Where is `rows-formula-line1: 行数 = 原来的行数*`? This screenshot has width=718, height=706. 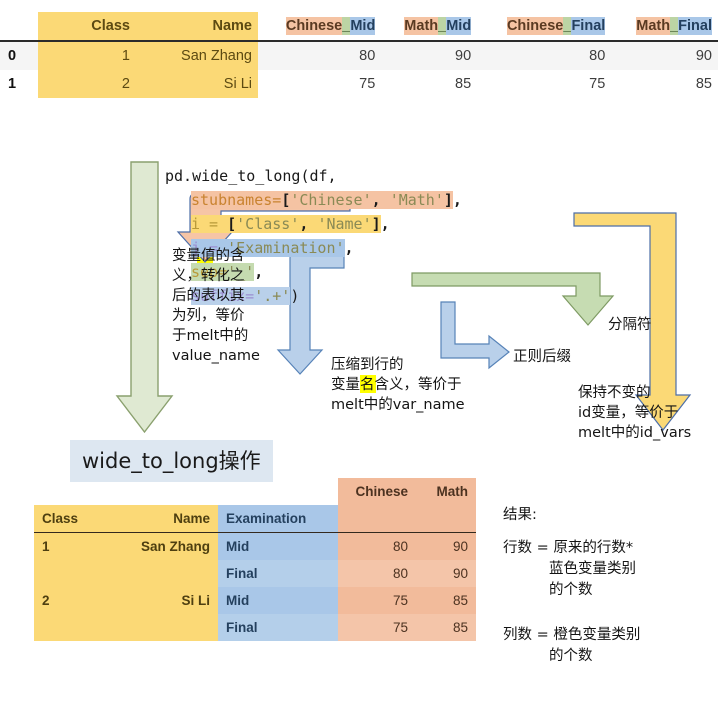
rows-formula-line1: 行数 = 原来的行数* is located at coordinates (568, 548).